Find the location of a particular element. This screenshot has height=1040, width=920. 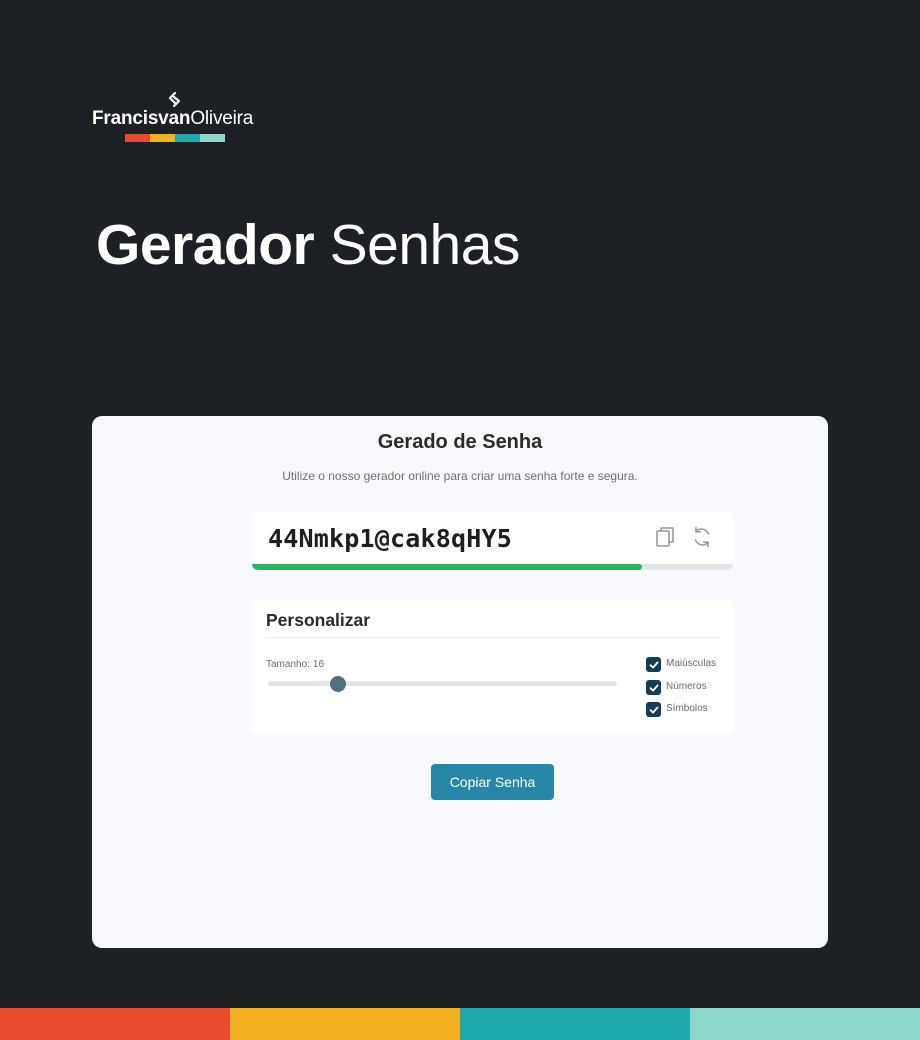

brand-name: FrancisvanOliveira is located at coordinates (172, 119).